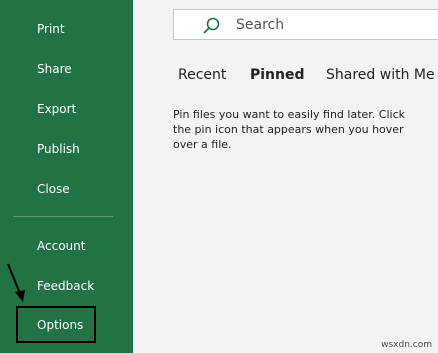 Image resolution: width=438 pixels, height=353 pixels. Describe the element at coordinates (65, 286) in the screenshot. I see `sidebar-item-feedback: Feedback` at that location.